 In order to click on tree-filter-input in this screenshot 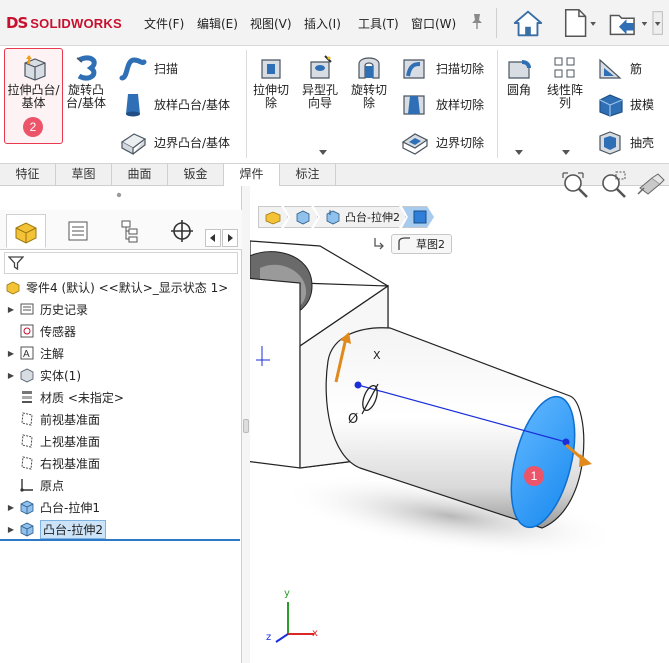, I will do `click(121, 263)`.